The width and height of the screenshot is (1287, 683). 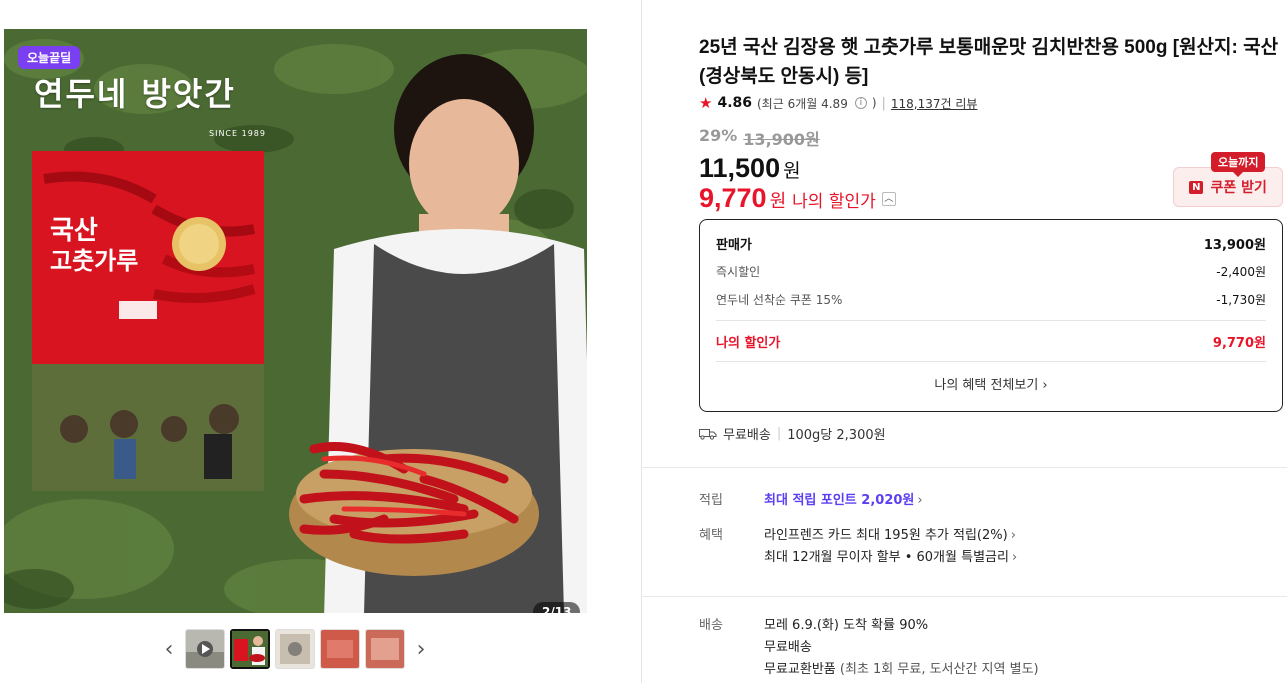 What do you see at coordinates (1238, 164) in the screenshot?
I see `coupon-tooltip: 오늘까지` at bounding box center [1238, 164].